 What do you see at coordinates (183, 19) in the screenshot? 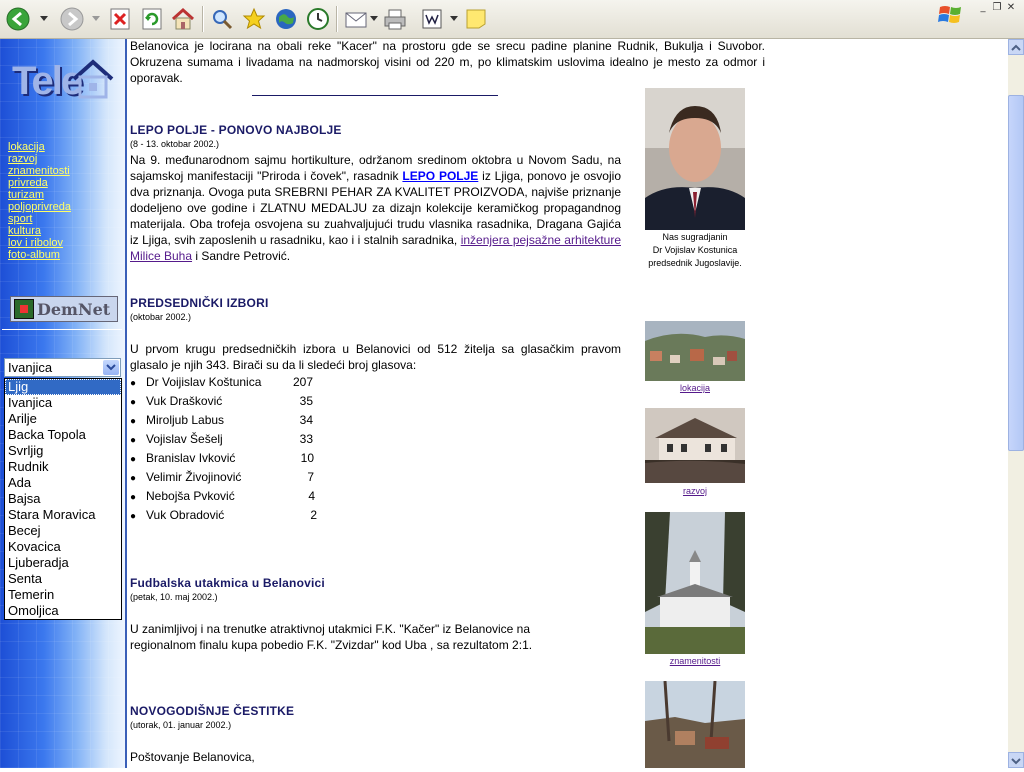
I see `home-icon` at bounding box center [183, 19].